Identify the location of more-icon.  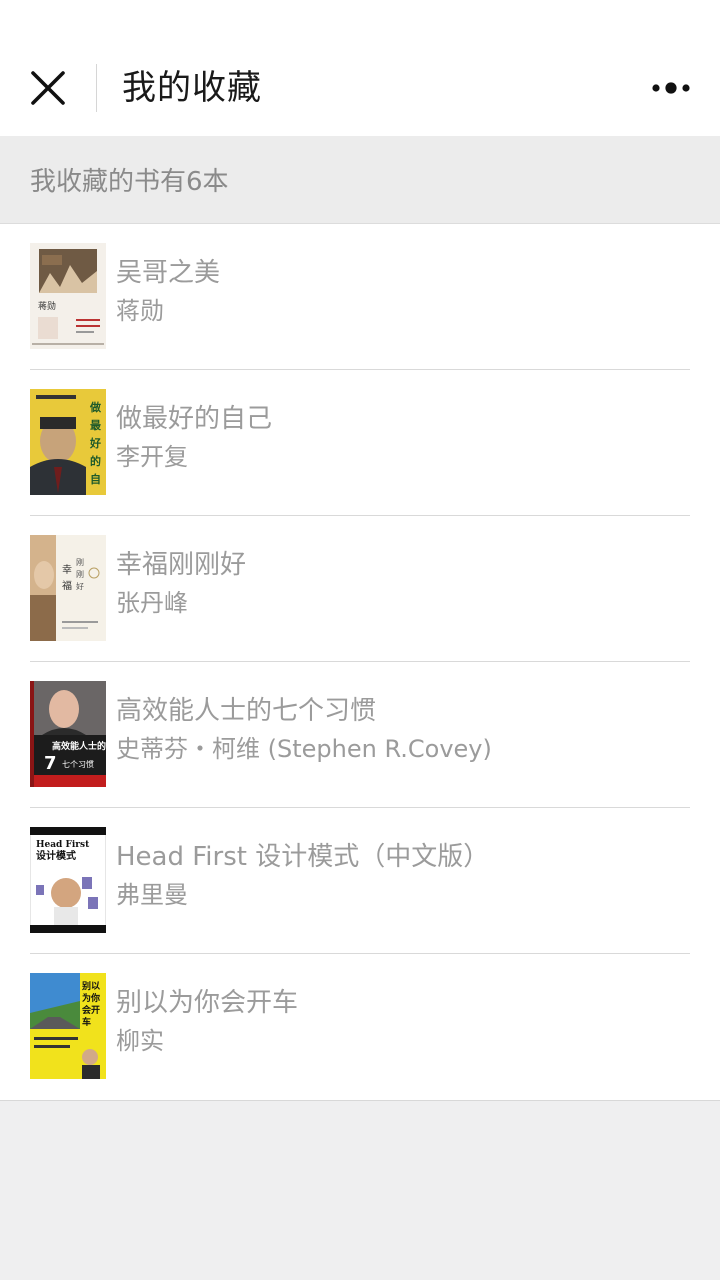
(671, 88).